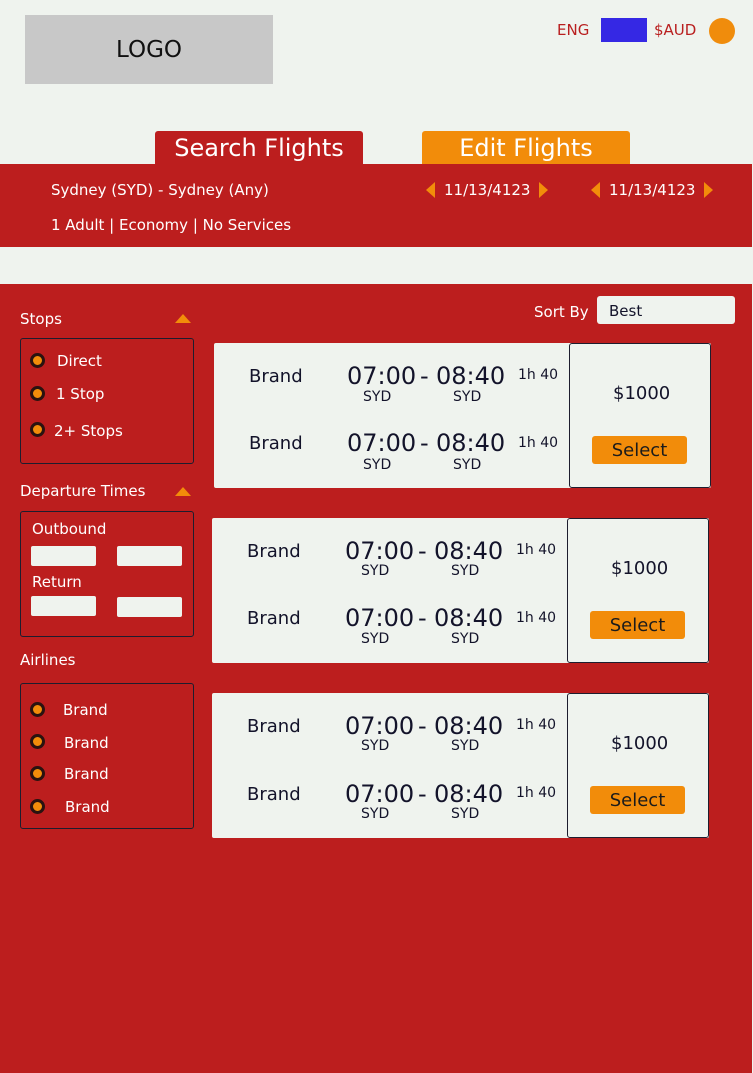  I want to click on user-avatar-icon, so click(722, 31).